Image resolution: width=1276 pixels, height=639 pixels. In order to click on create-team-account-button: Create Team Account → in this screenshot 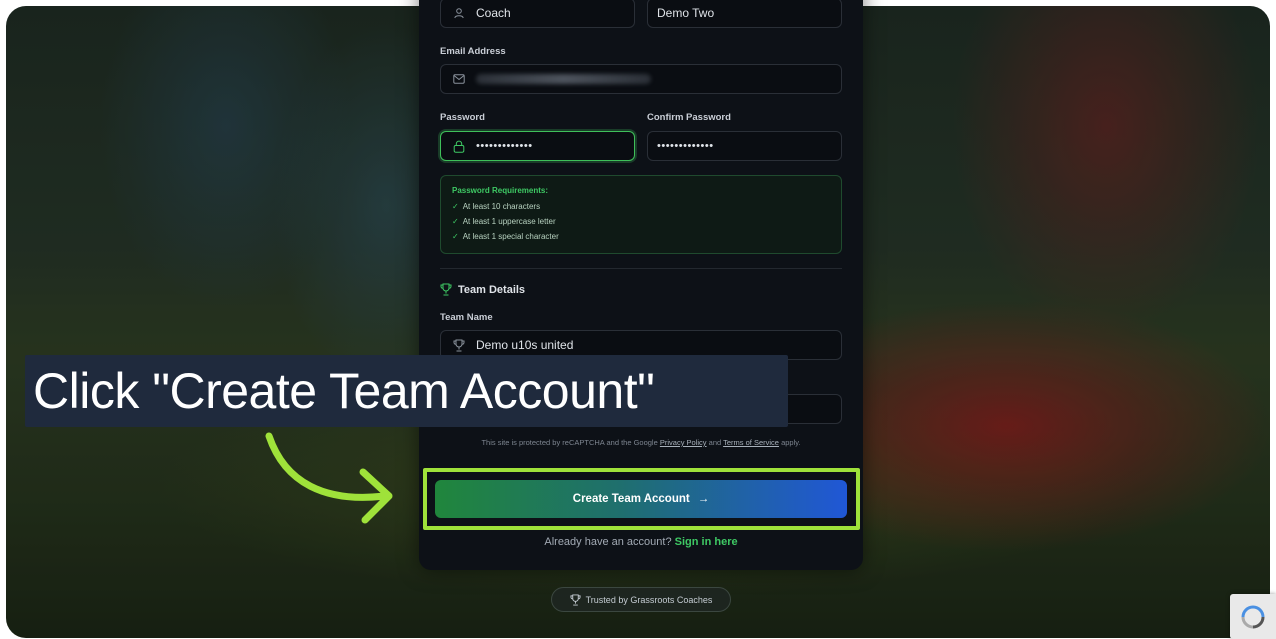, I will do `click(641, 499)`.